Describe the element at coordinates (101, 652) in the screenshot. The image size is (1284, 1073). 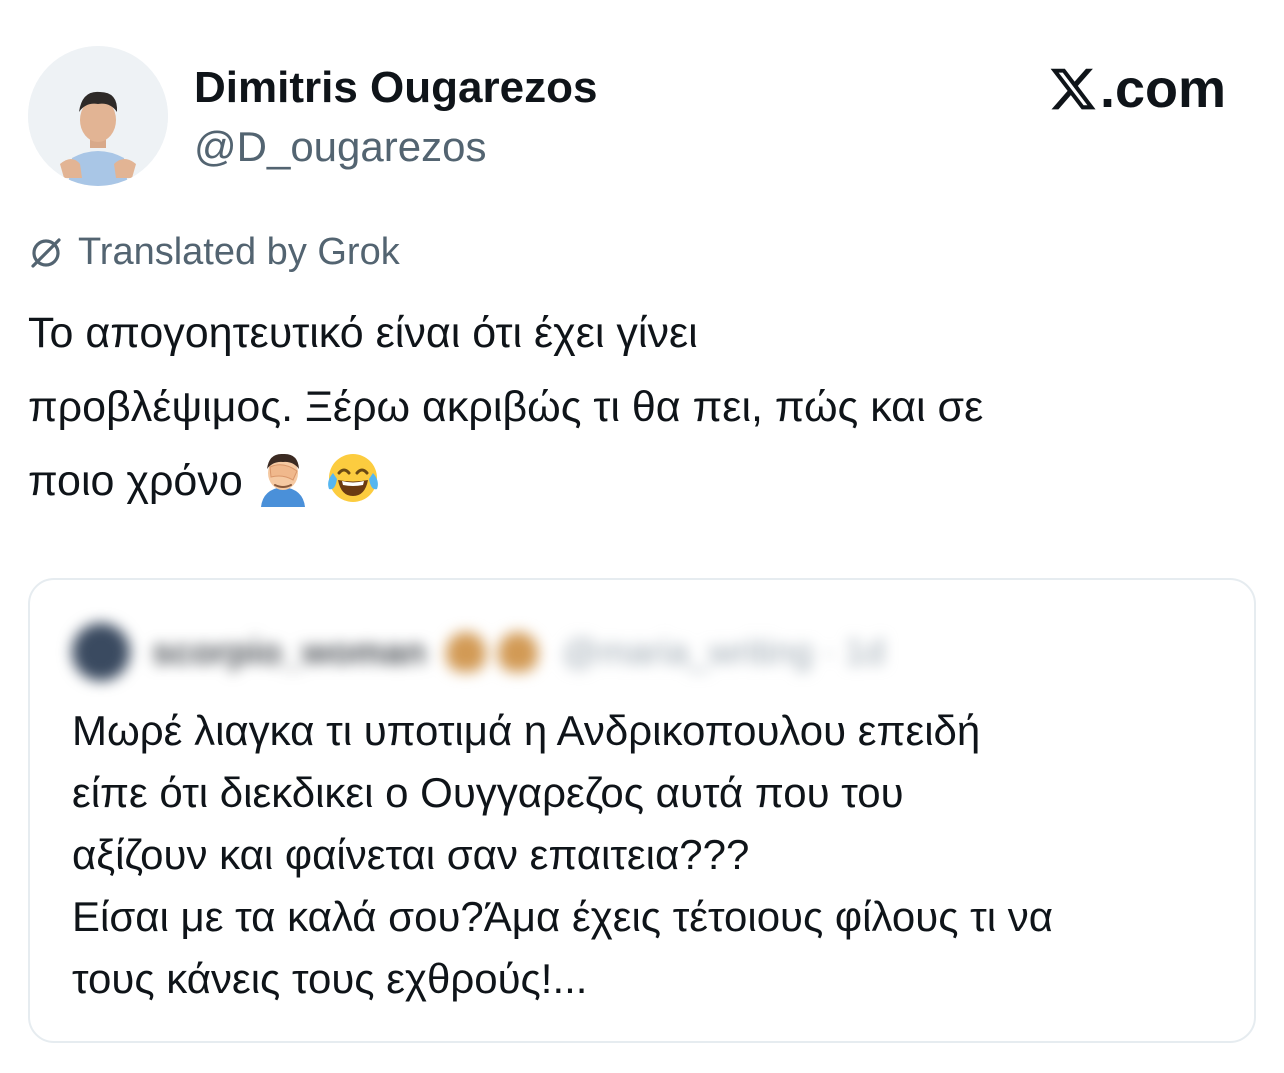
I see `quoted-author-avatar` at that location.